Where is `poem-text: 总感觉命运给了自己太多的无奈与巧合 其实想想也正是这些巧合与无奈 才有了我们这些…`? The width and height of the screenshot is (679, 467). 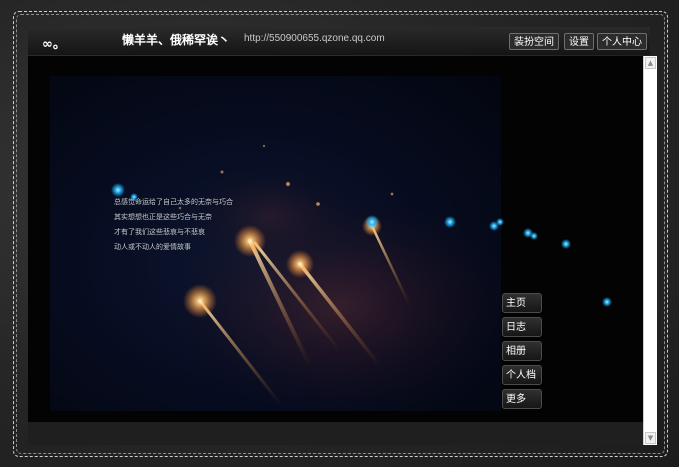
poem-text: 总感觉命运给了自己太多的无奈与巧合 其实想想也正是这些巧合与无奈 才有了我们这些… is located at coordinates (173, 225).